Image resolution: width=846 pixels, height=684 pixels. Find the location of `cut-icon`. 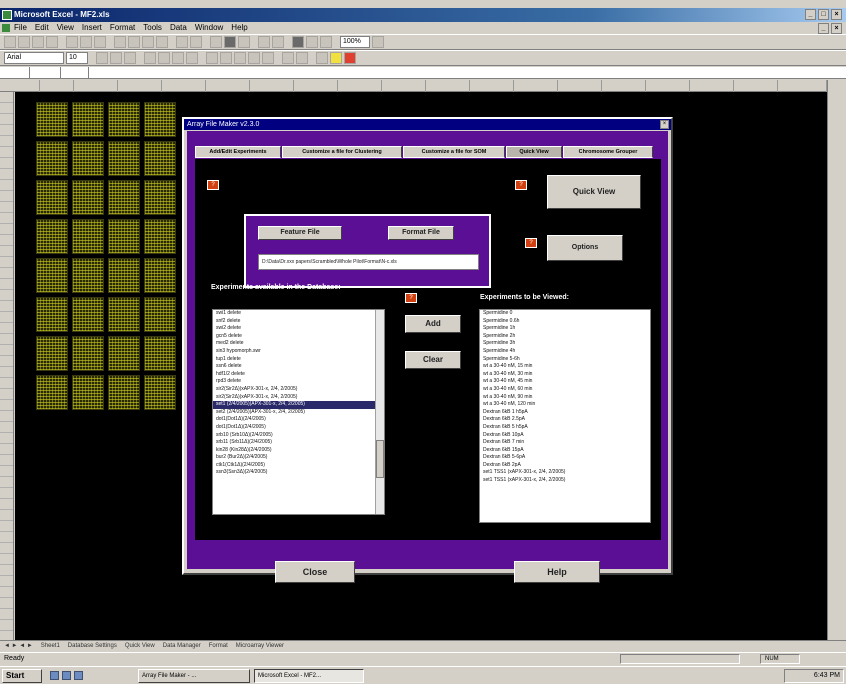

cut-icon is located at coordinates (120, 42).